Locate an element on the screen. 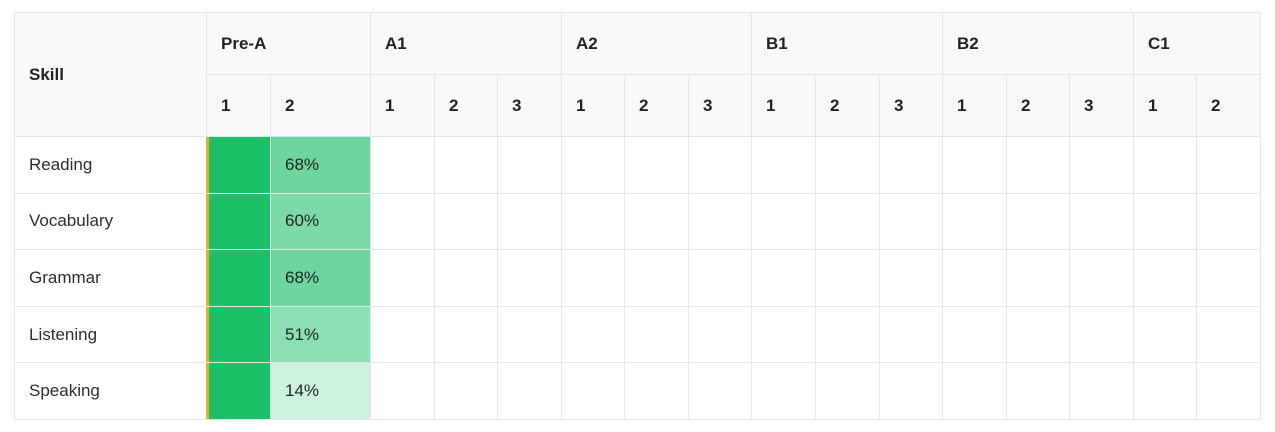 This screenshot has height=432, width=1275. table-row-grammar: Grammar 68% is located at coordinates (637, 278).